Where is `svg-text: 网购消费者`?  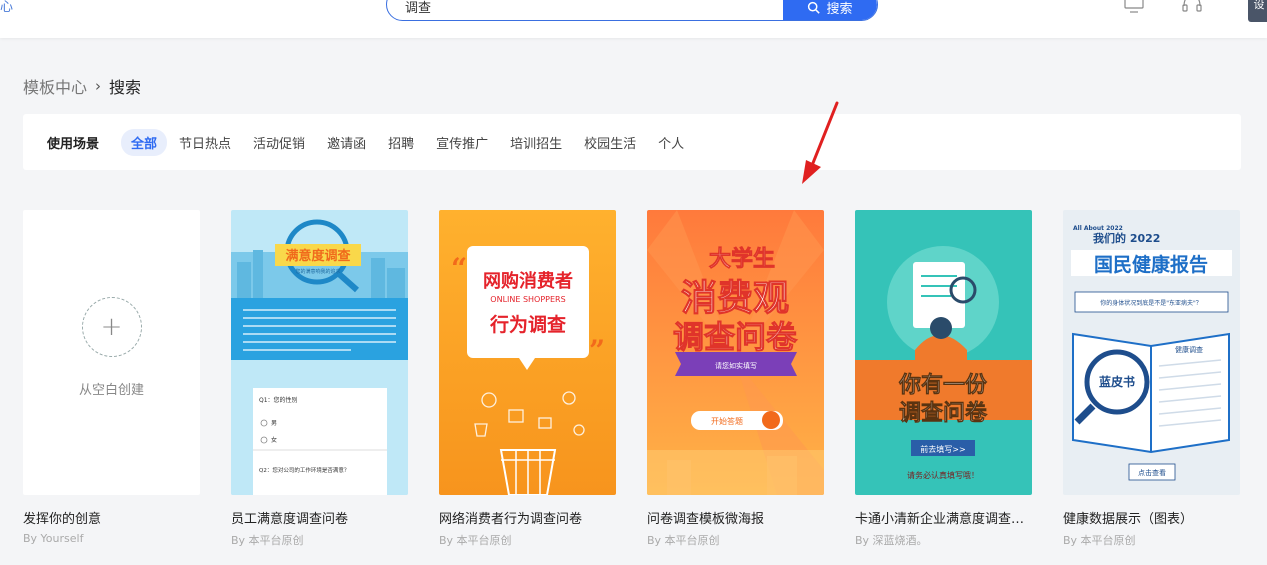
svg-text: 网购消费者 is located at coordinates (528, 281).